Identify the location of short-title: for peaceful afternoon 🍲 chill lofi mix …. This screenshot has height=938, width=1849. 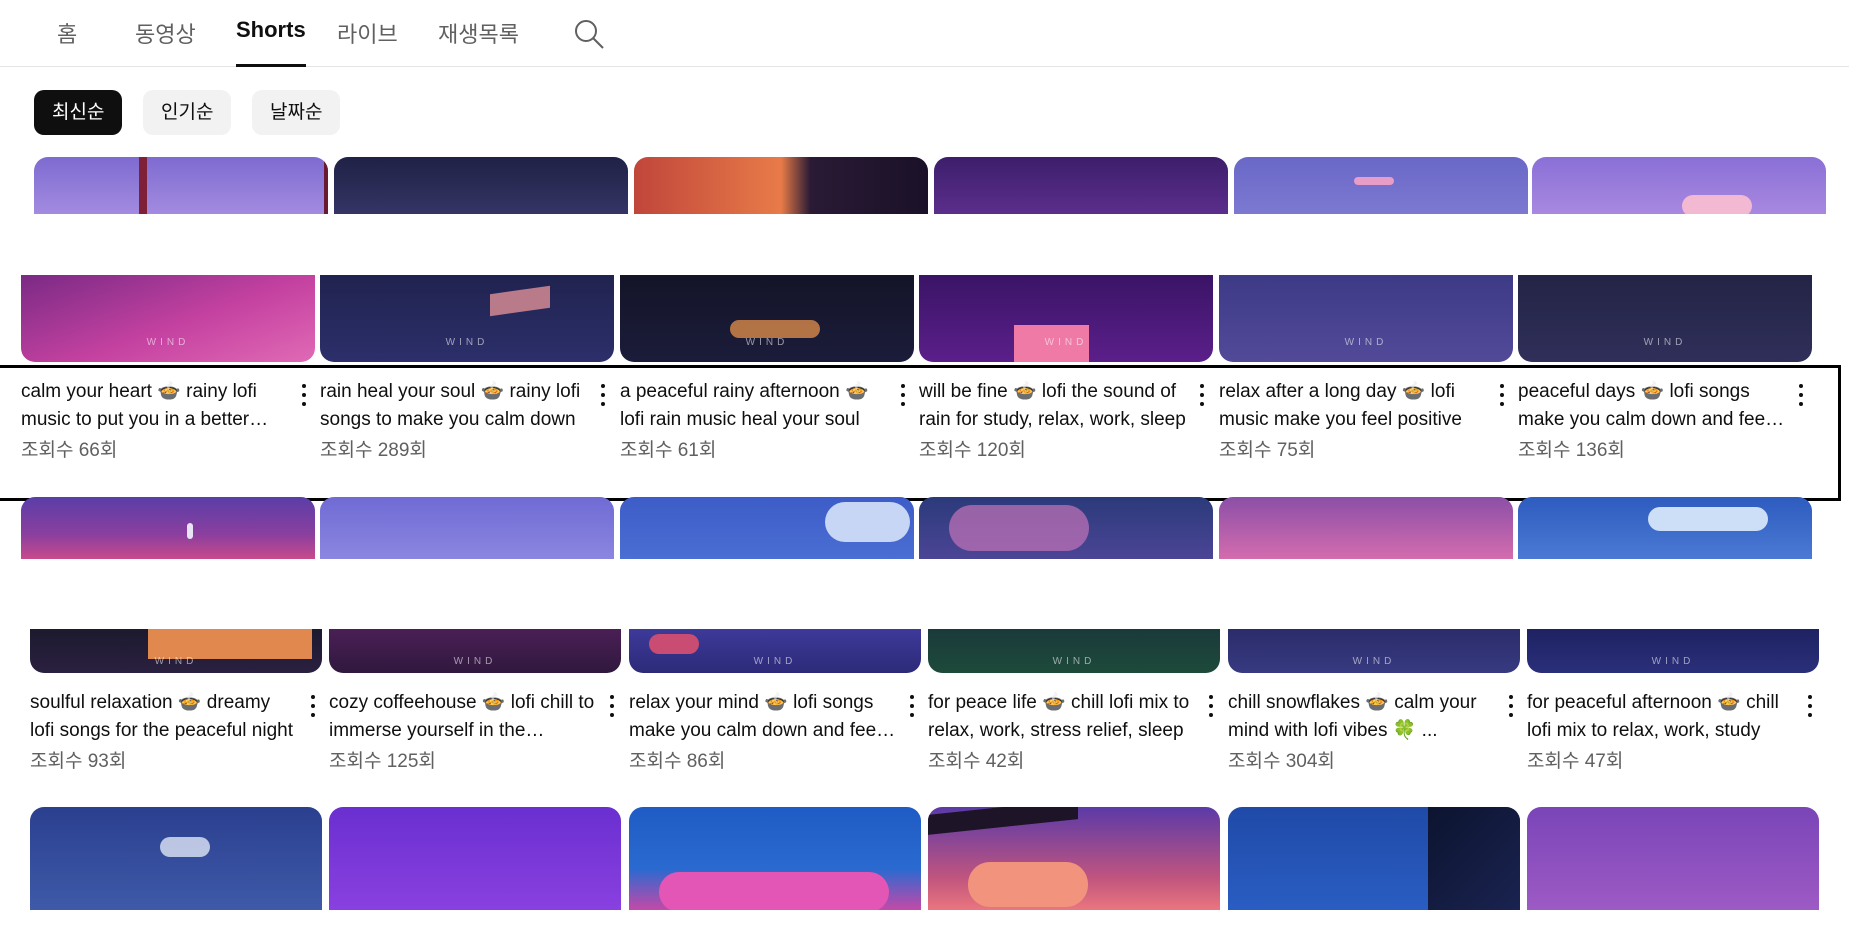
(1661, 717).